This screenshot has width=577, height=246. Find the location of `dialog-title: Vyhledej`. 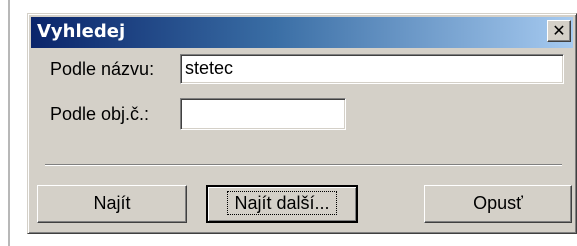

dialog-title: Vyhledej is located at coordinates (81, 31).